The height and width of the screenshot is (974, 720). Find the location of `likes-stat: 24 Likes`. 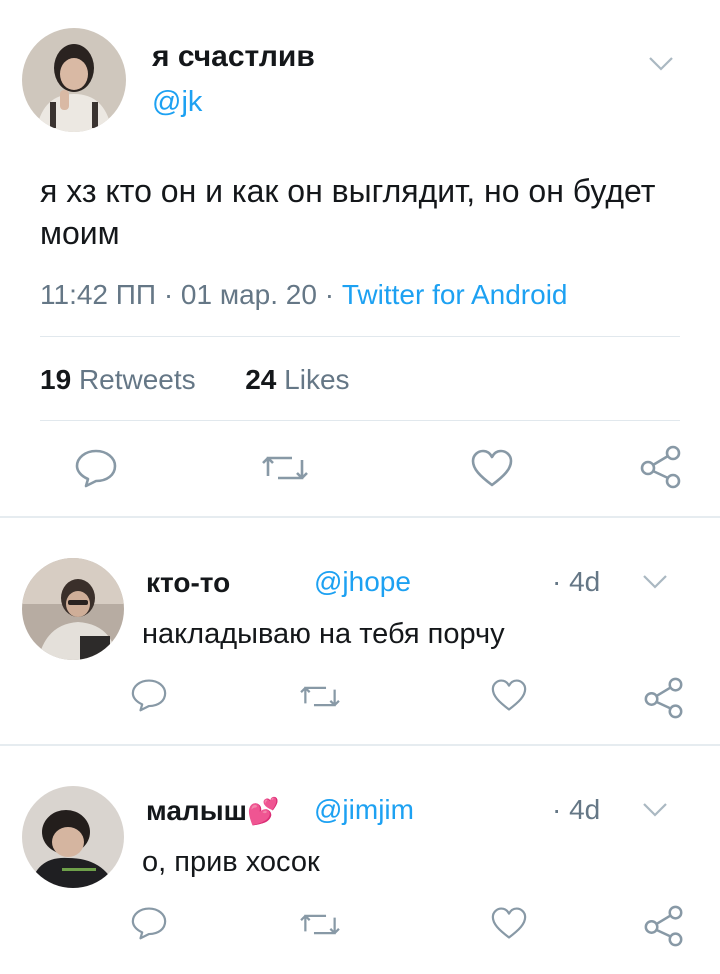

likes-stat: 24 Likes is located at coordinates (297, 379).